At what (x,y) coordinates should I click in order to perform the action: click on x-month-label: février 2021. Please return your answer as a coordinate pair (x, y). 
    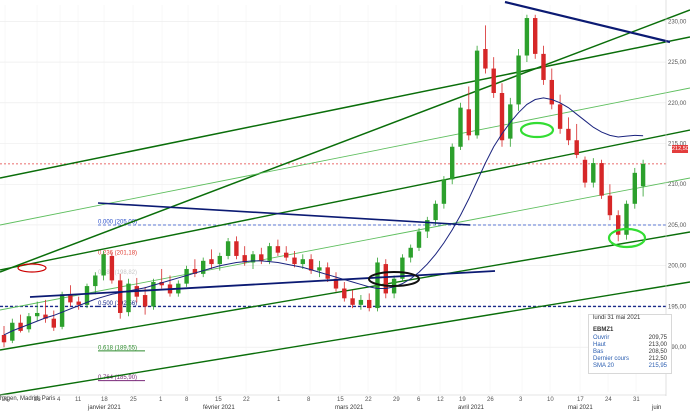
    Looking at the image, I should click on (219, 408).